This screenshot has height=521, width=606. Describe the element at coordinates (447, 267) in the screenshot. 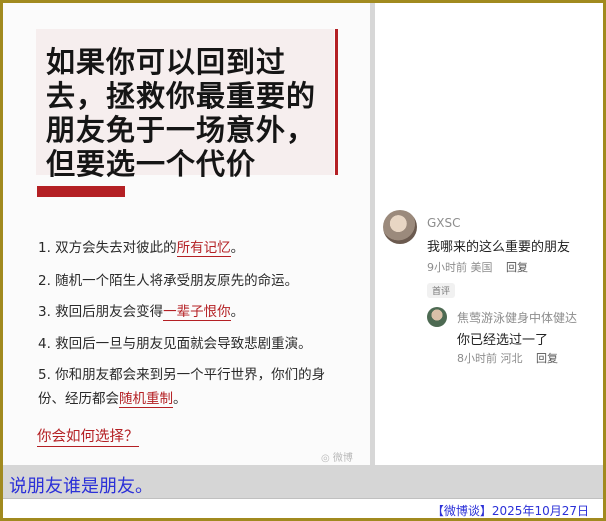

I see `comment-time: 9小时前` at that location.